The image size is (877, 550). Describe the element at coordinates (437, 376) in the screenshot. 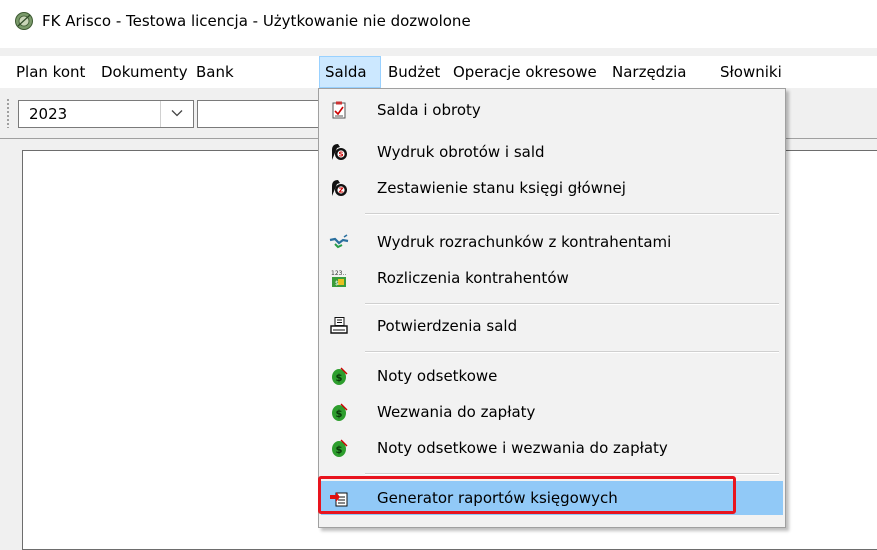

I see `menu-item-label: Noty odsetkowe` at that location.